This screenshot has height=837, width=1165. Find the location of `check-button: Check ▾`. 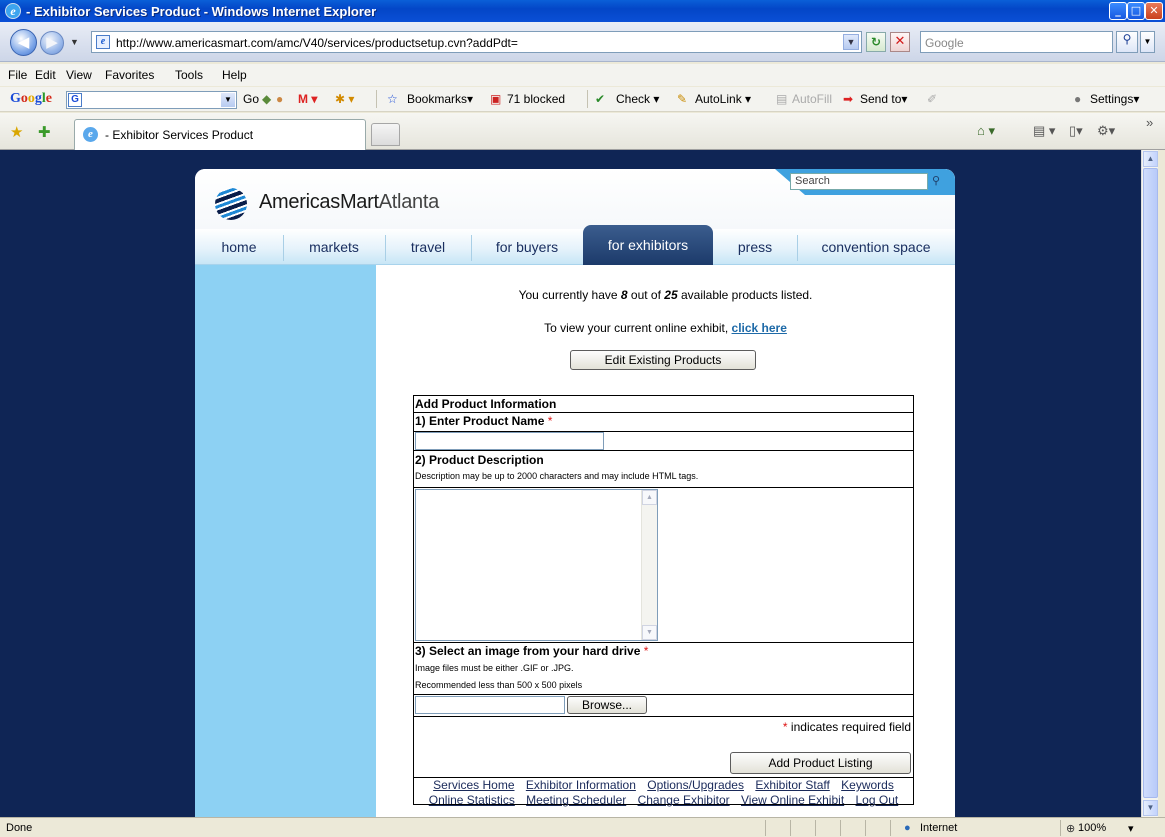

check-button: Check ▾ is located at coordinates (637, 99).